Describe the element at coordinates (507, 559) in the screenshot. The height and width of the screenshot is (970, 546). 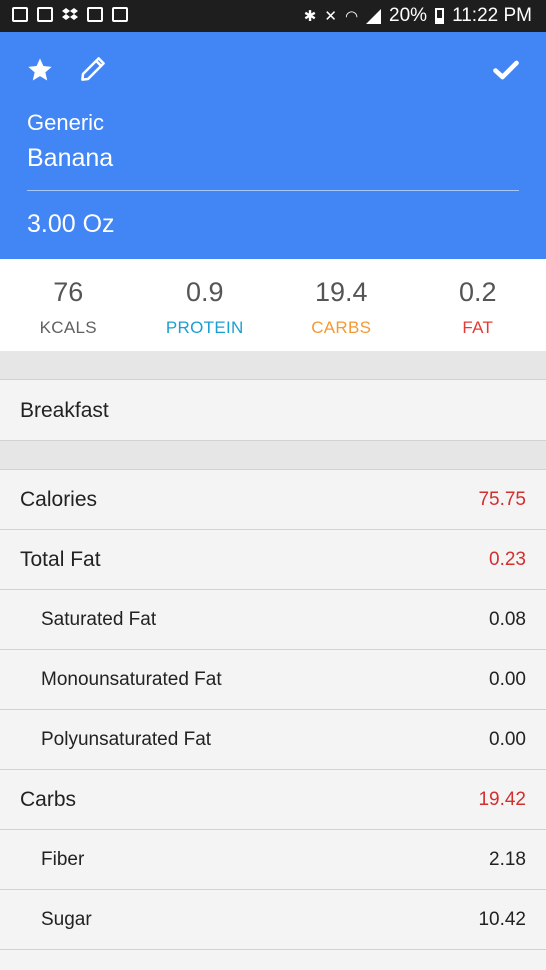
I see `nutrient-value: 0.23` at that location.